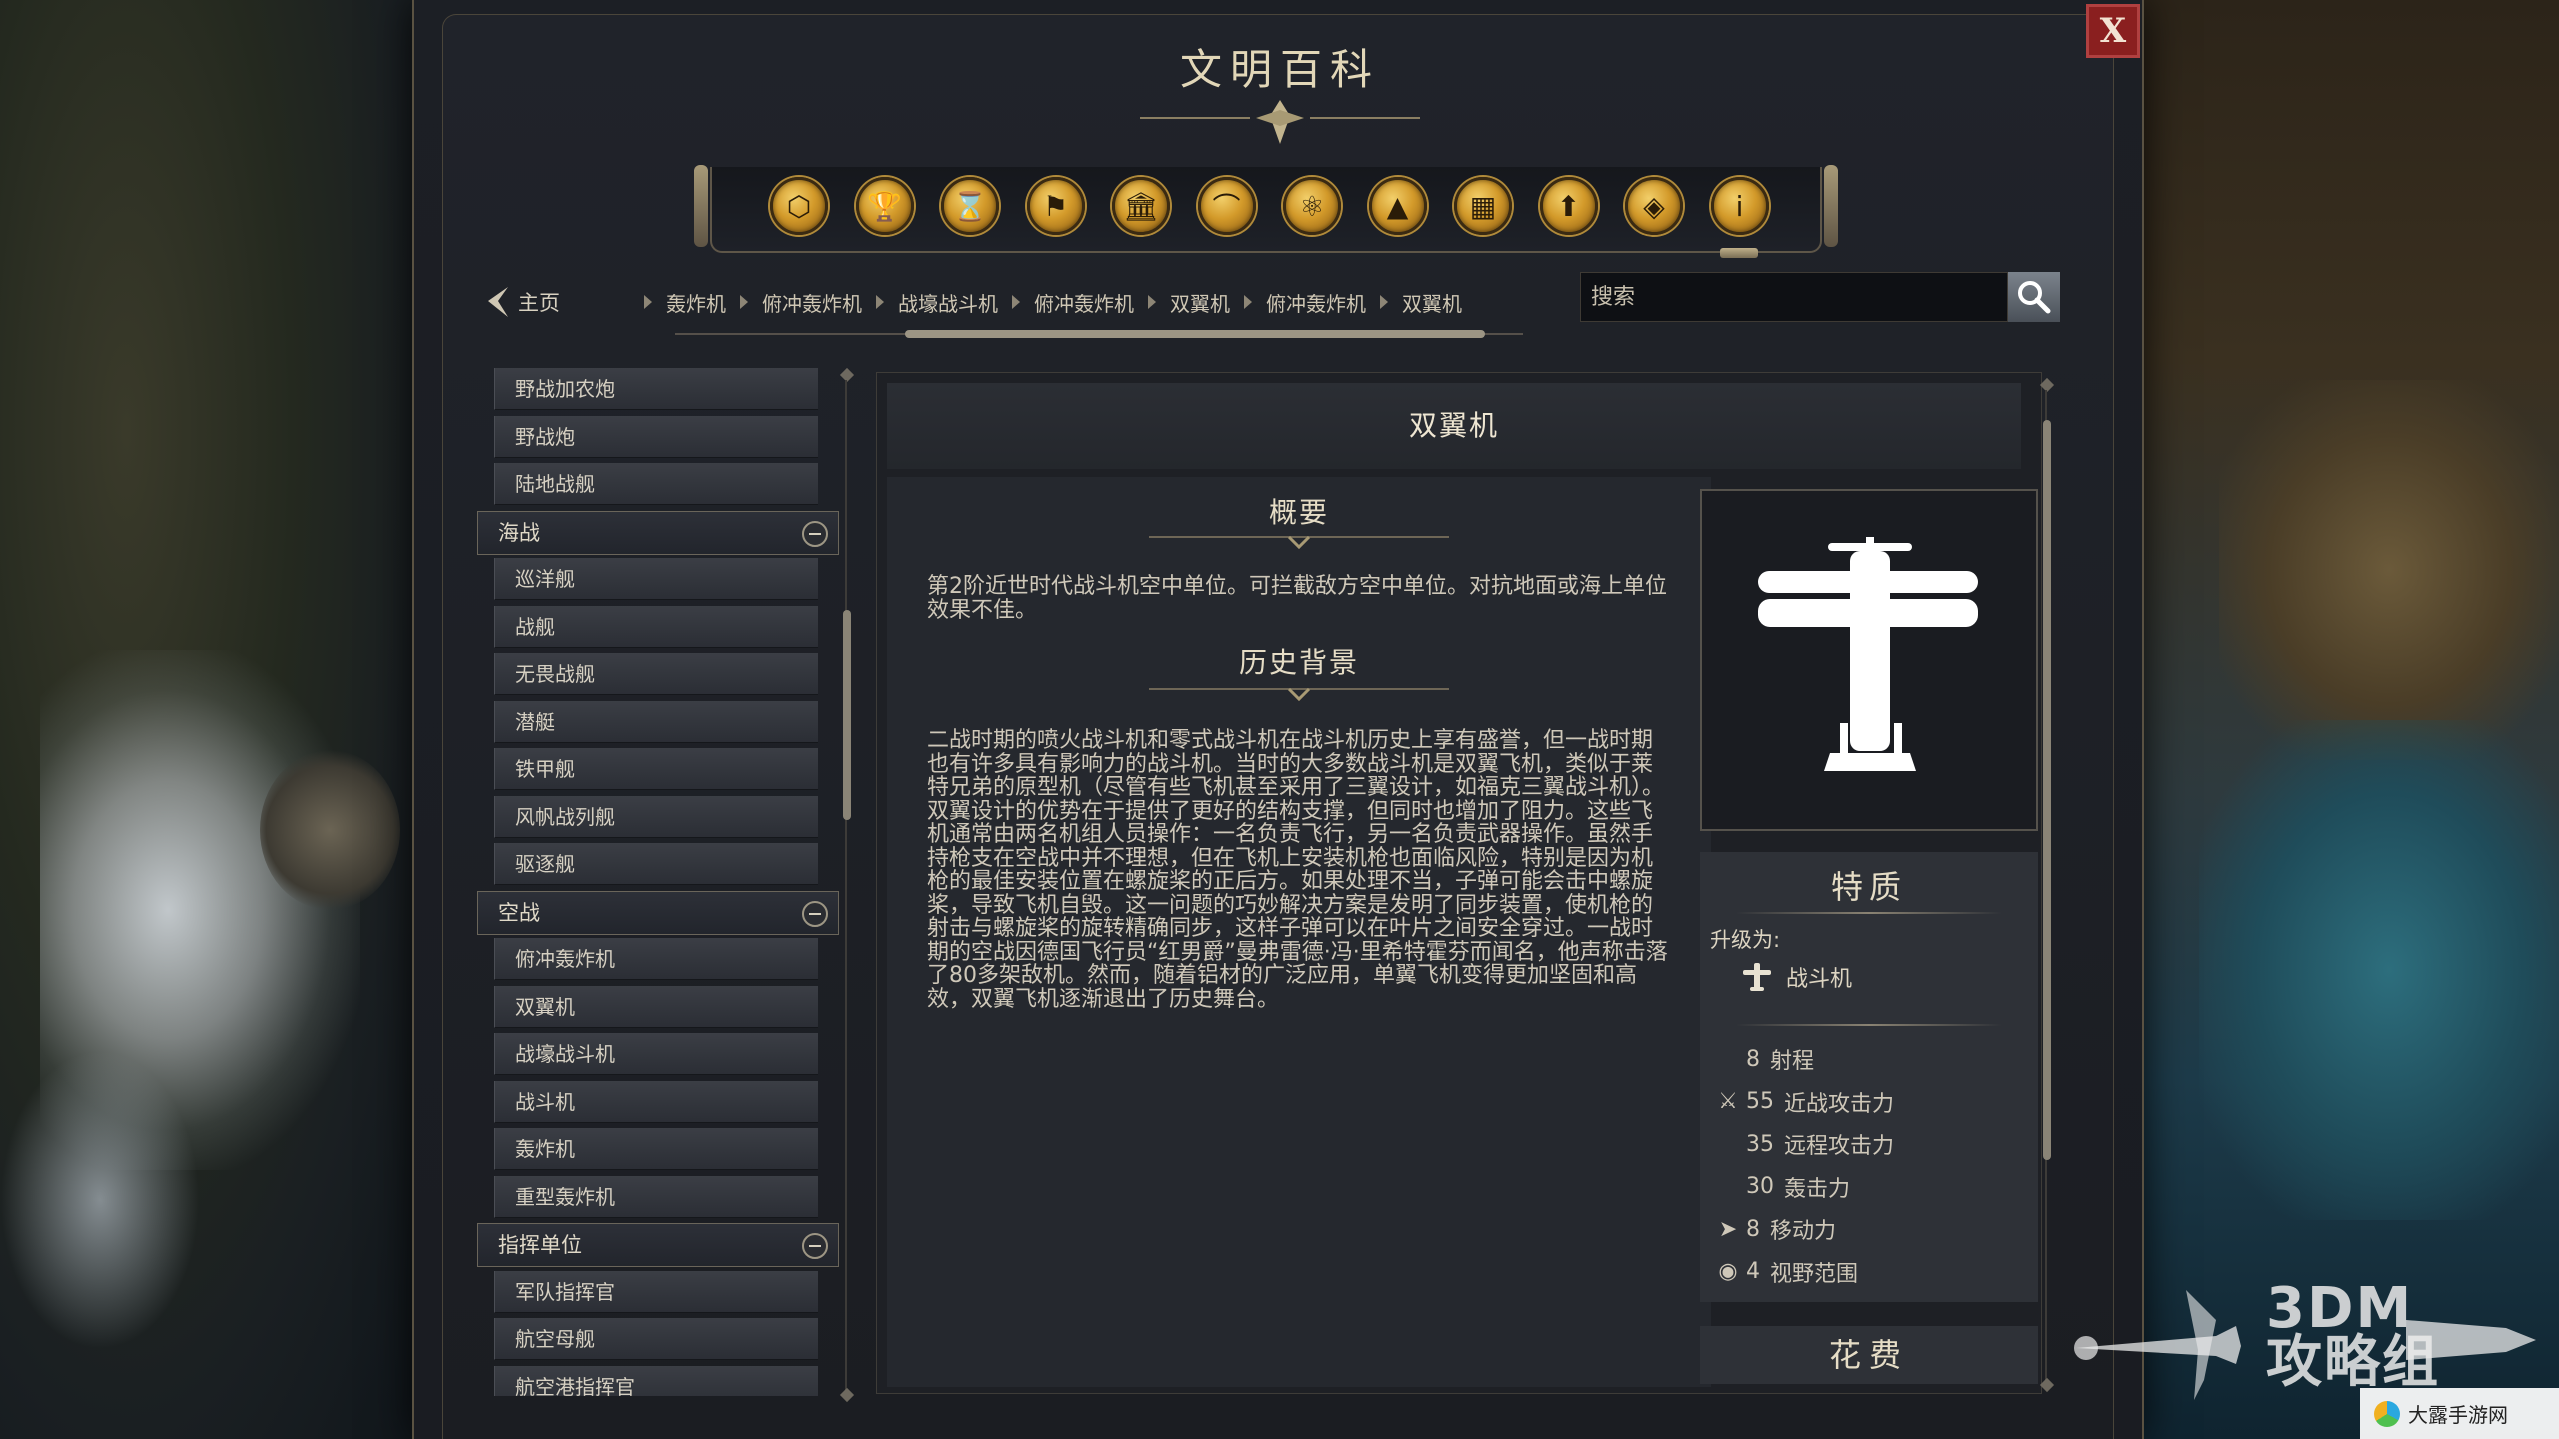 The height and width of the screenshot is (1439, 2559). Describe the element at coordinates (1868, 887) in the screenshot. I see `traits-title: 特质` at that location.